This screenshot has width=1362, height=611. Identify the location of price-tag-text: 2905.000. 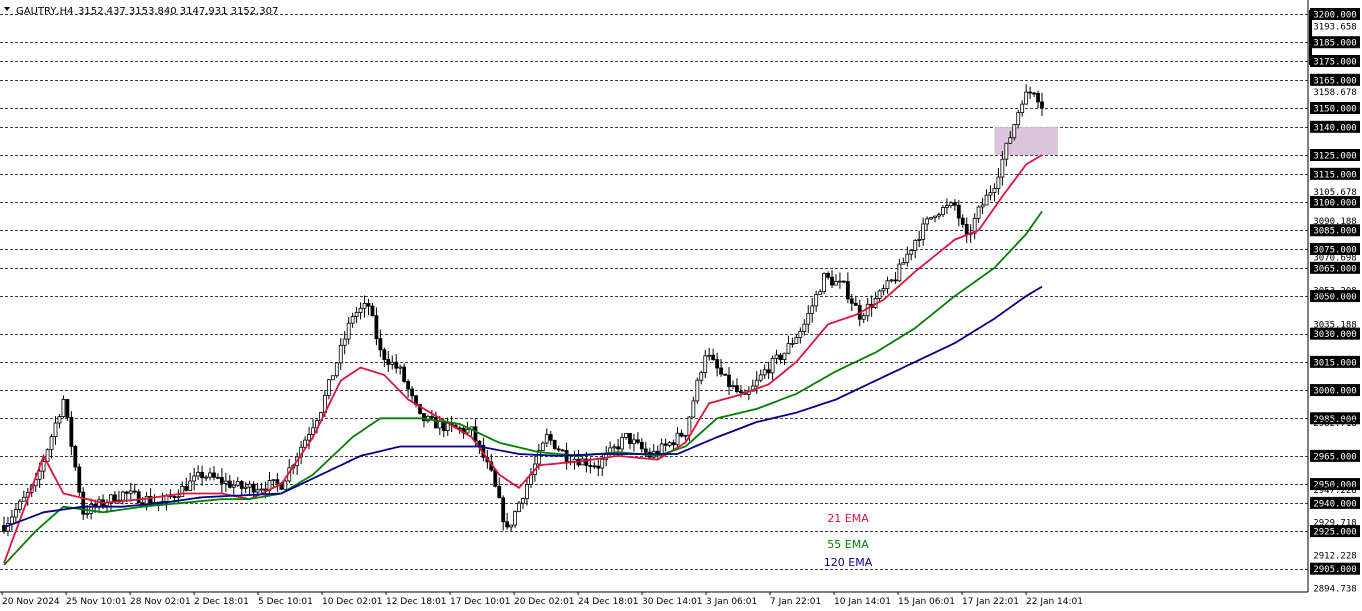
(1334, 570).